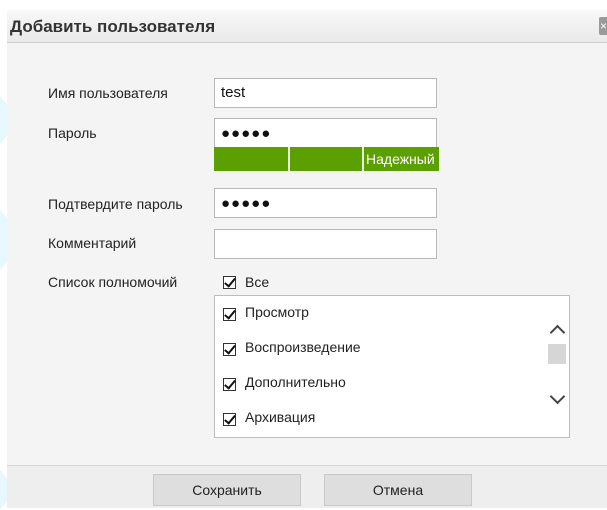 This screenshot has height=510, width=607. What do you see at coordinates (108, 93) in the screenshot?
I see `username-label: Имя пользователя` at bounding box center [108, 93].